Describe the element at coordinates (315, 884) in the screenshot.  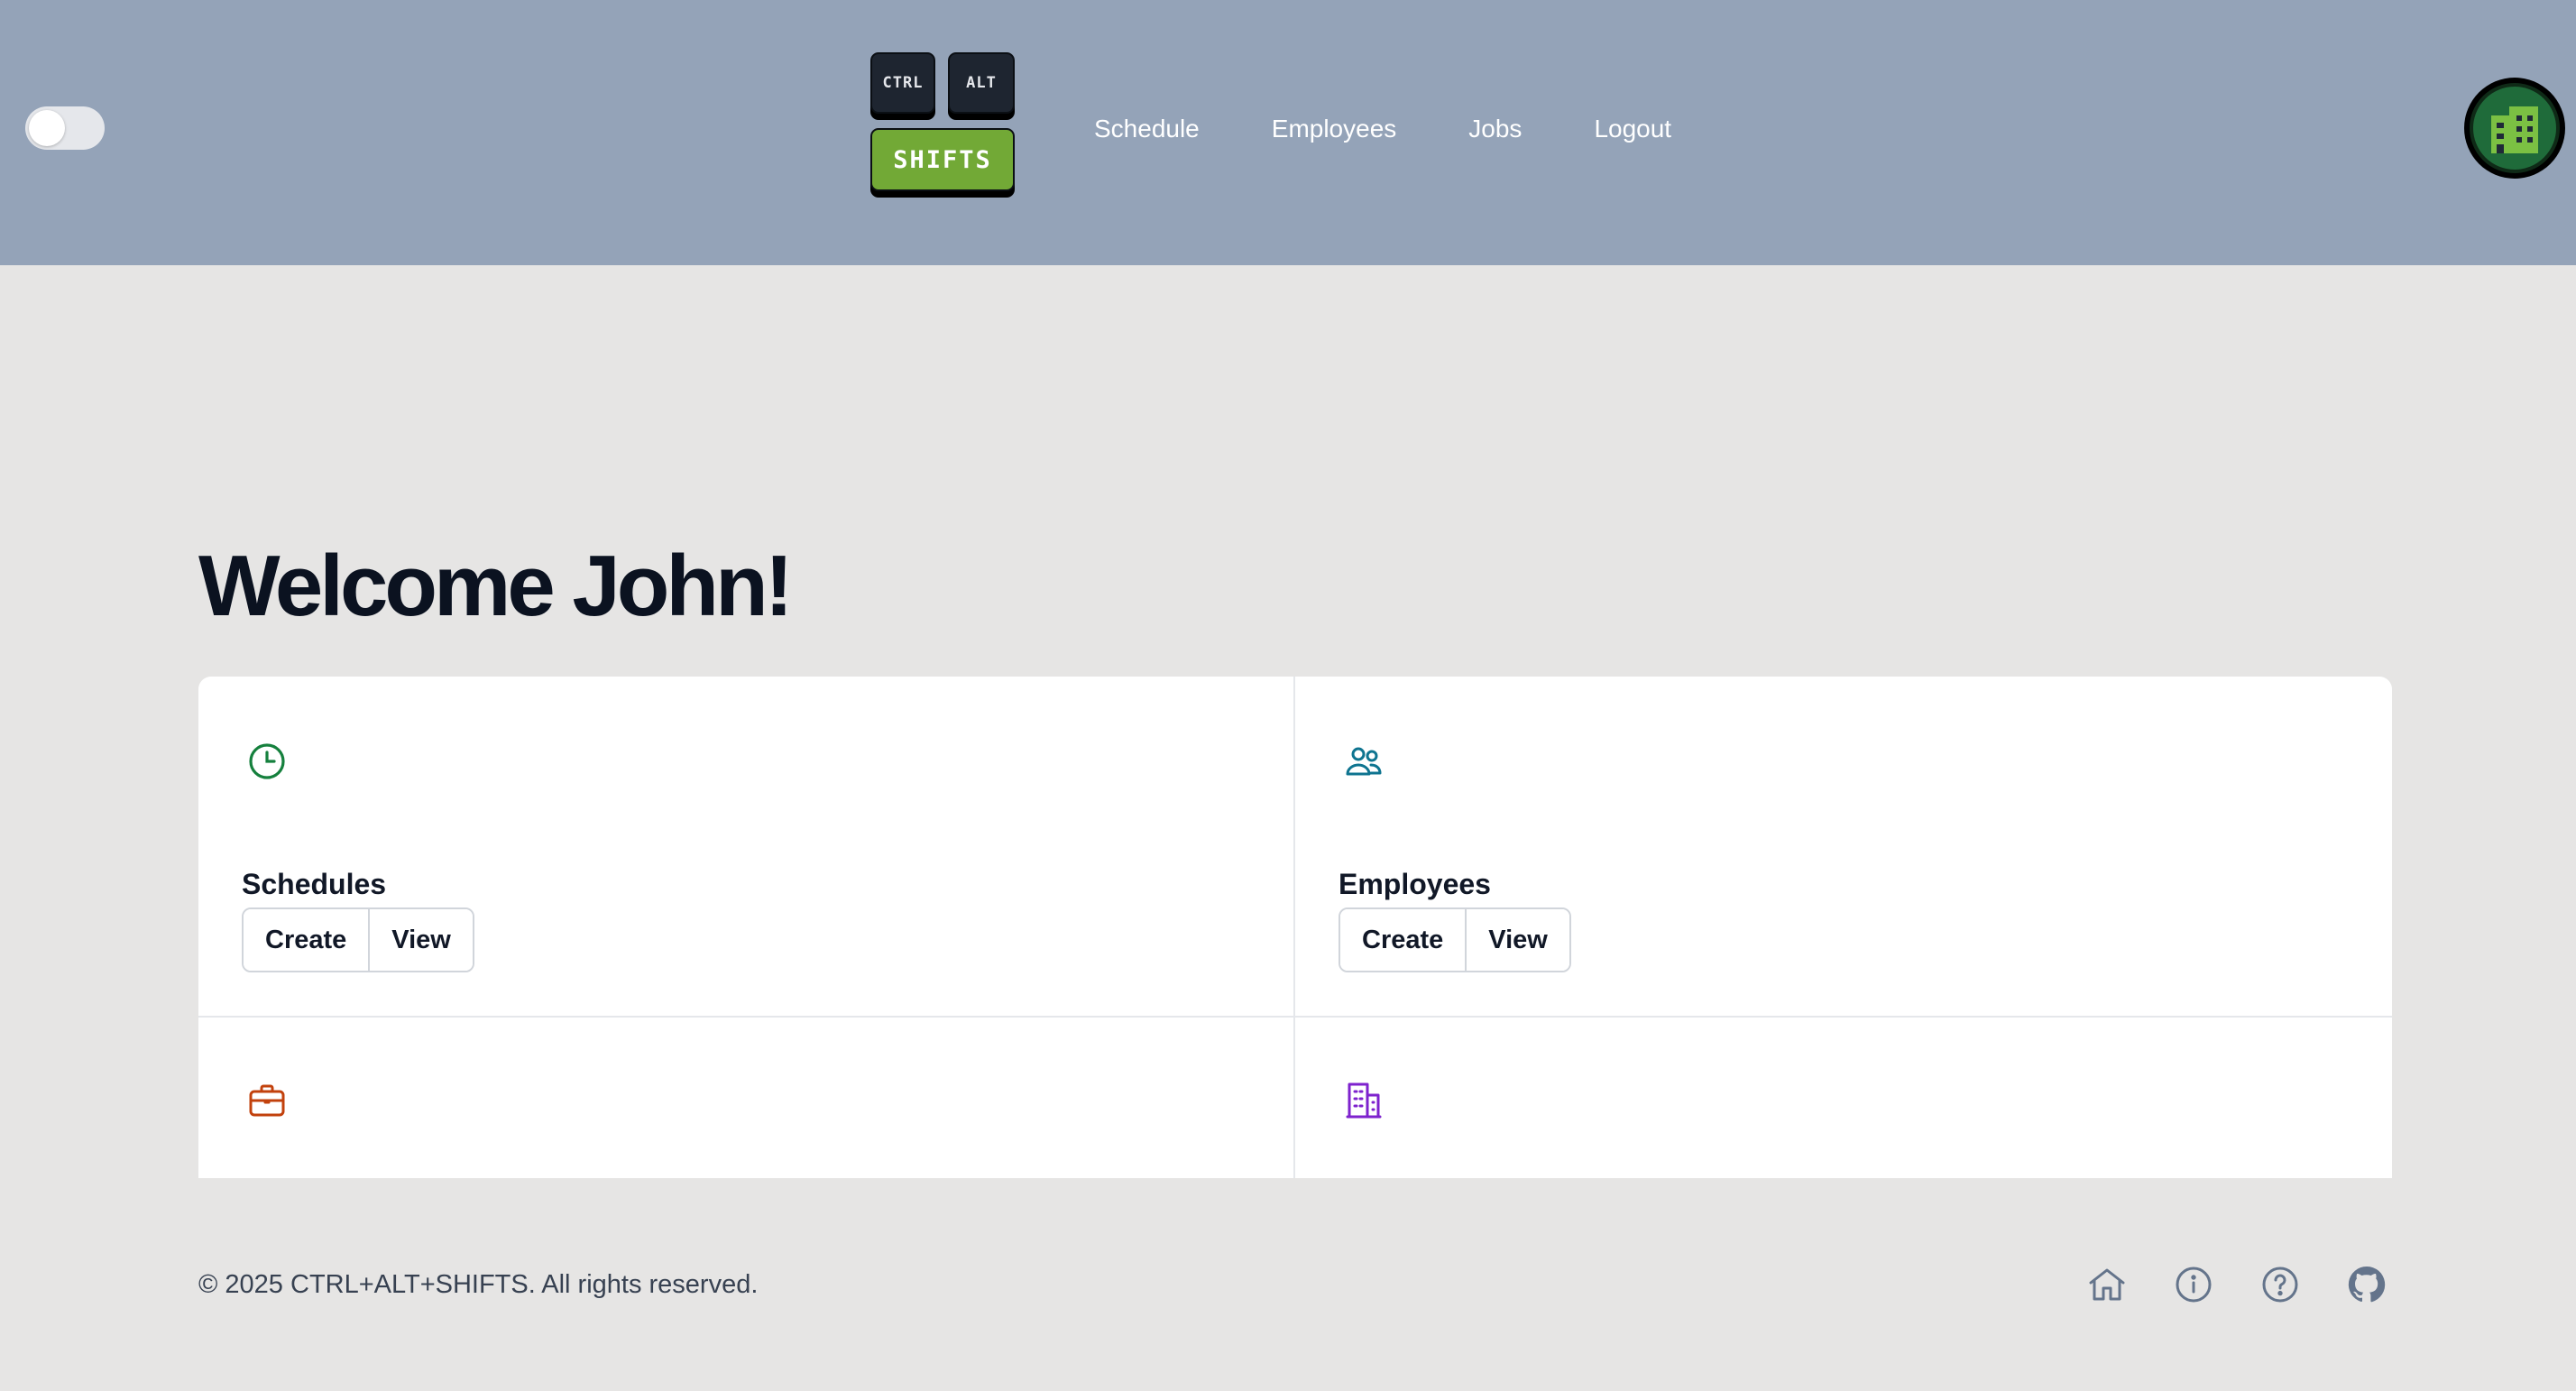
I see `card-title: Schedules` at that location.